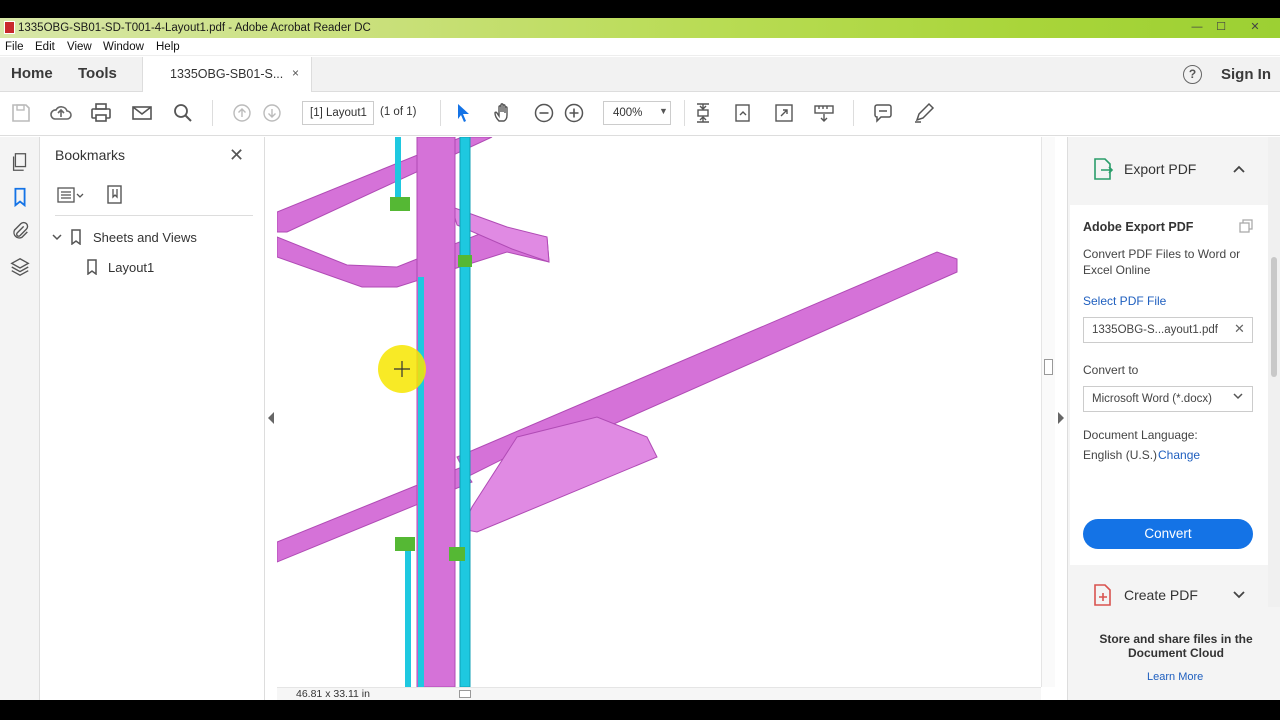 Image resolution: width=1280 pixels, height=720 pixels. I want to click on fit-page-icon, so click(703, 113).